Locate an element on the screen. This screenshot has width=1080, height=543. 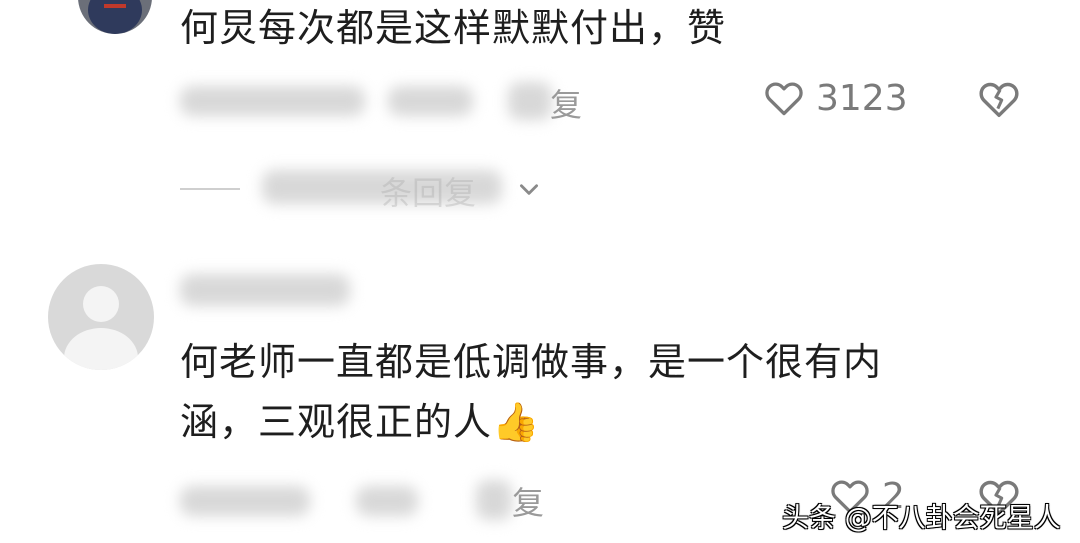
broken-heart-icon is located at coordinates (999, 100).